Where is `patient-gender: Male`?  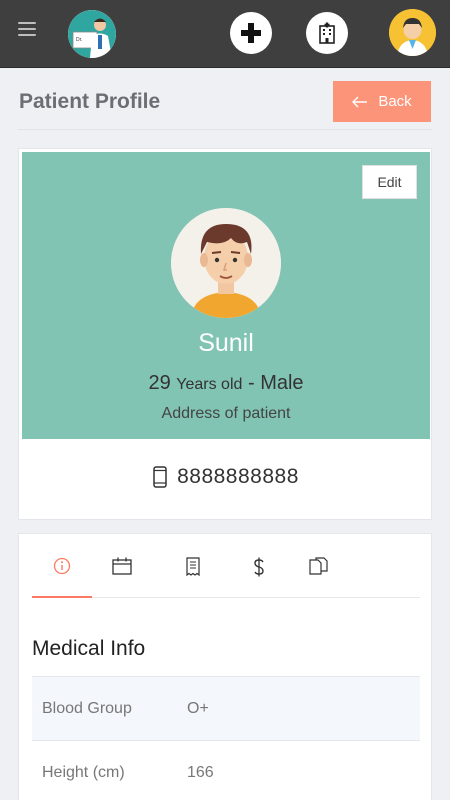 patient-gender: Male is located at coordinates (282, 383).